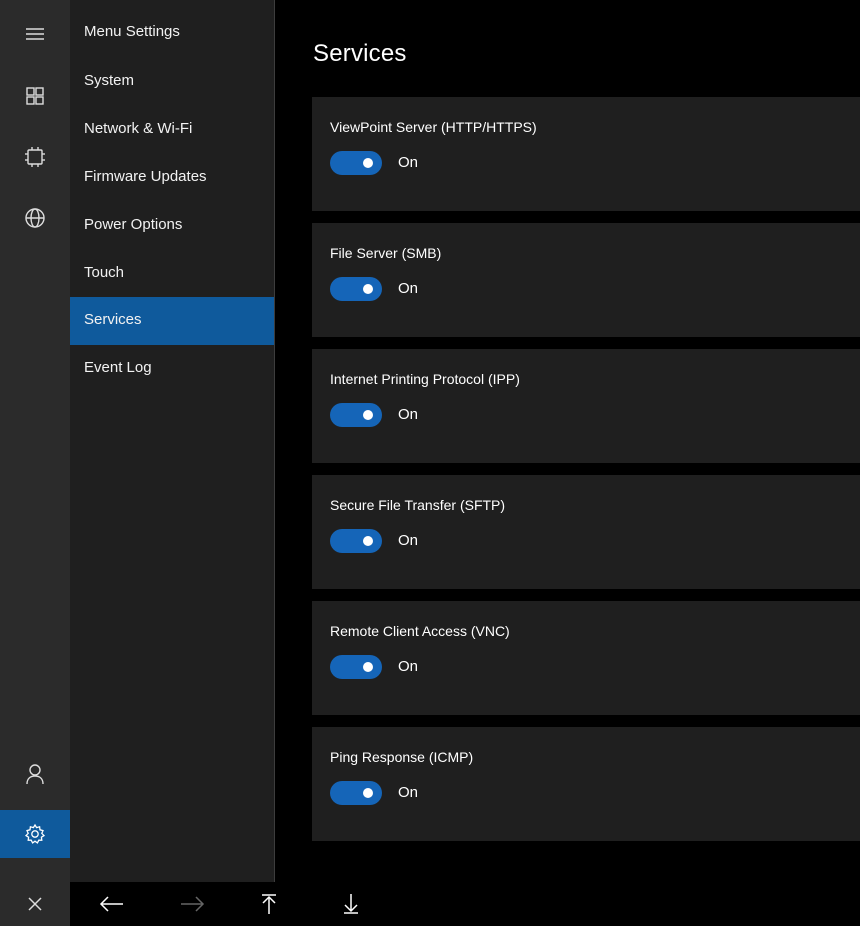 The image size is (860, 926). I want to click on service-card: Internet Printing Protocol (IPP) On, so click(586, 406).